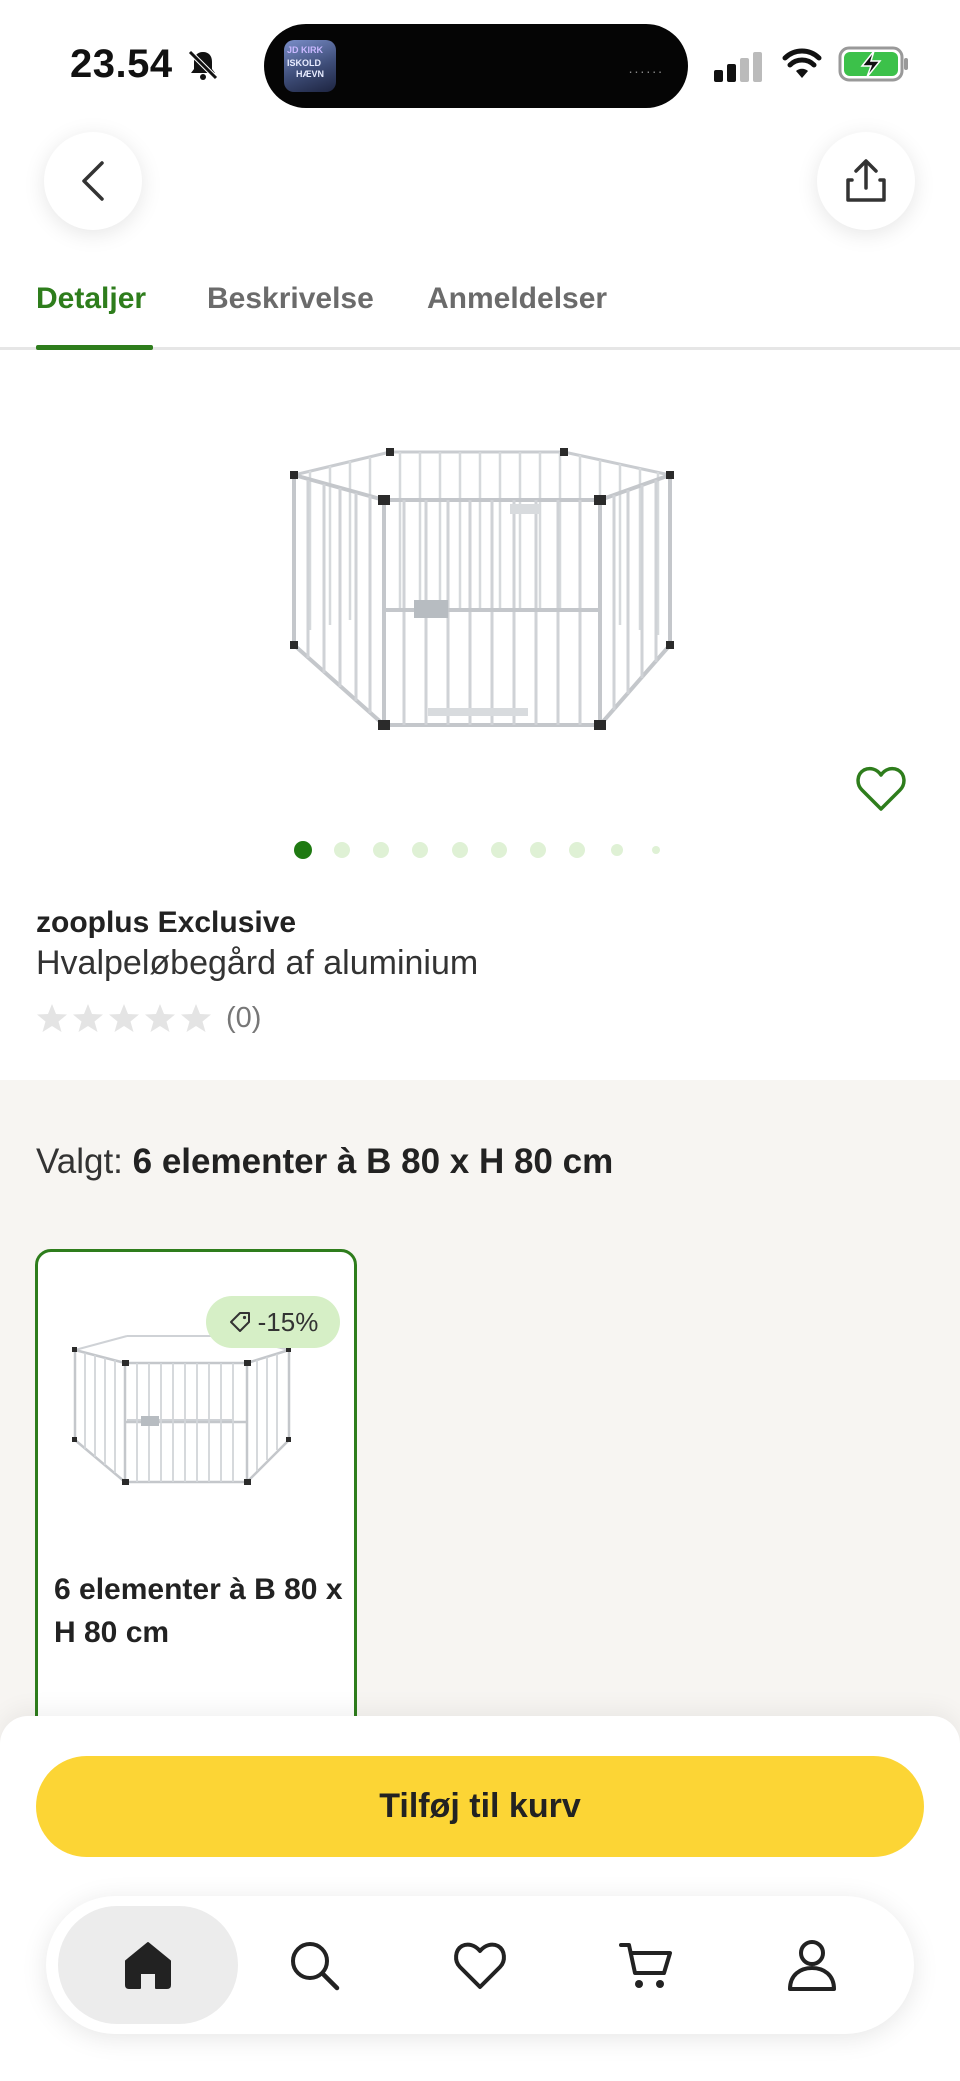 Image resolution: width=960 pixels, height=2081 pixels. Describe the element at coordinates (257, 963) in the screenshot. I see `product-title: Hvalpeløbegård af aluminium` at that location.